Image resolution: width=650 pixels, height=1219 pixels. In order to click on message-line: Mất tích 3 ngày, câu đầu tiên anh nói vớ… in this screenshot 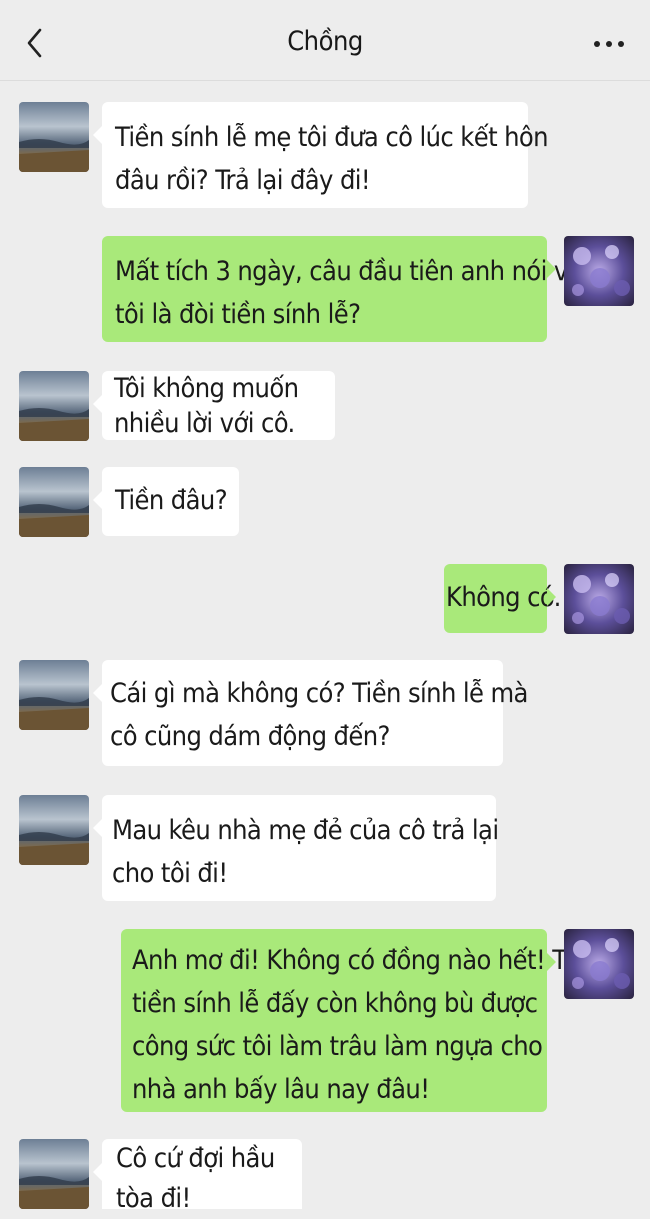, I will do `click(352, 271)`.